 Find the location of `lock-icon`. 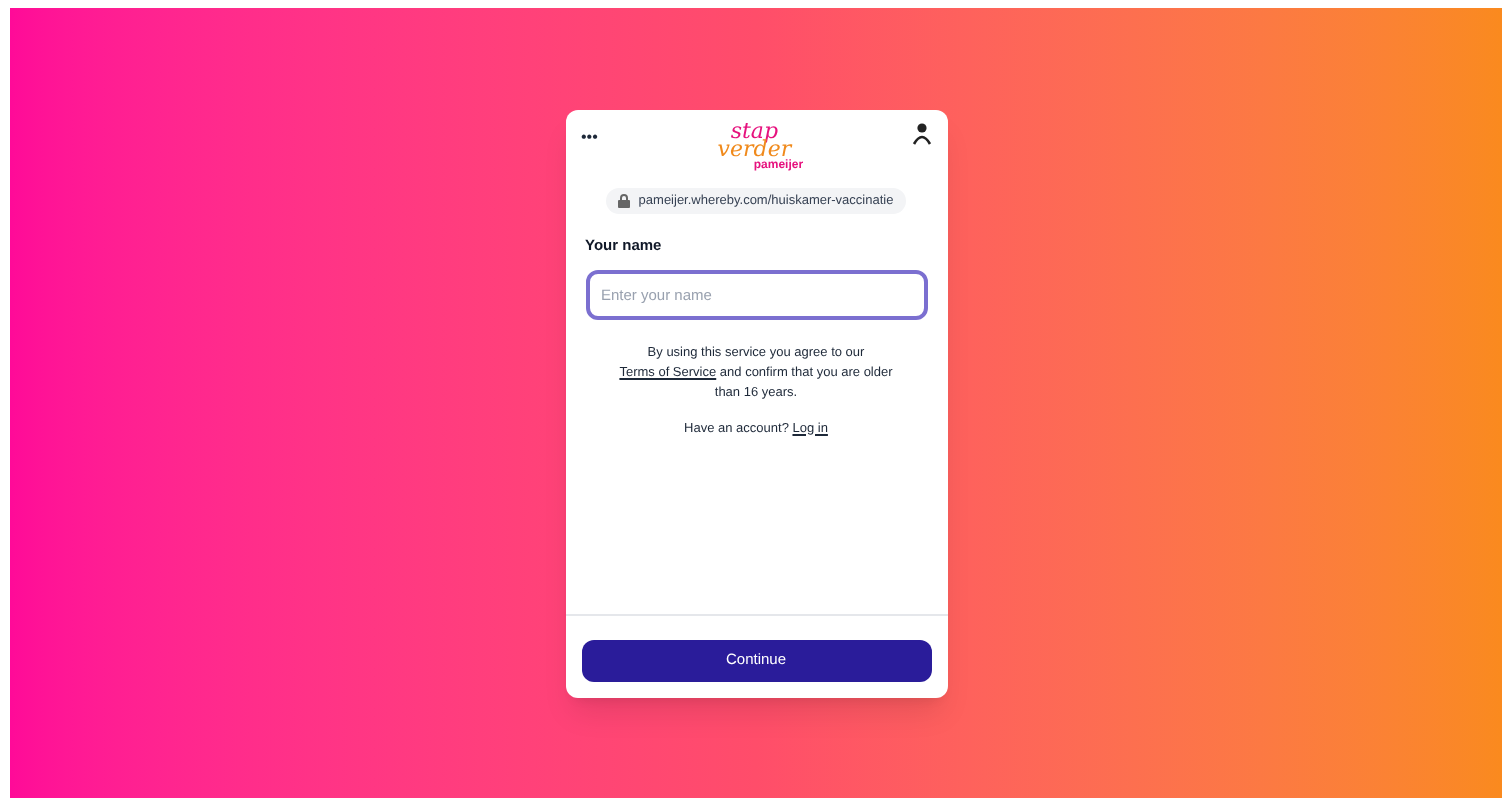

lock-icon is located at coordinates (624, 200).